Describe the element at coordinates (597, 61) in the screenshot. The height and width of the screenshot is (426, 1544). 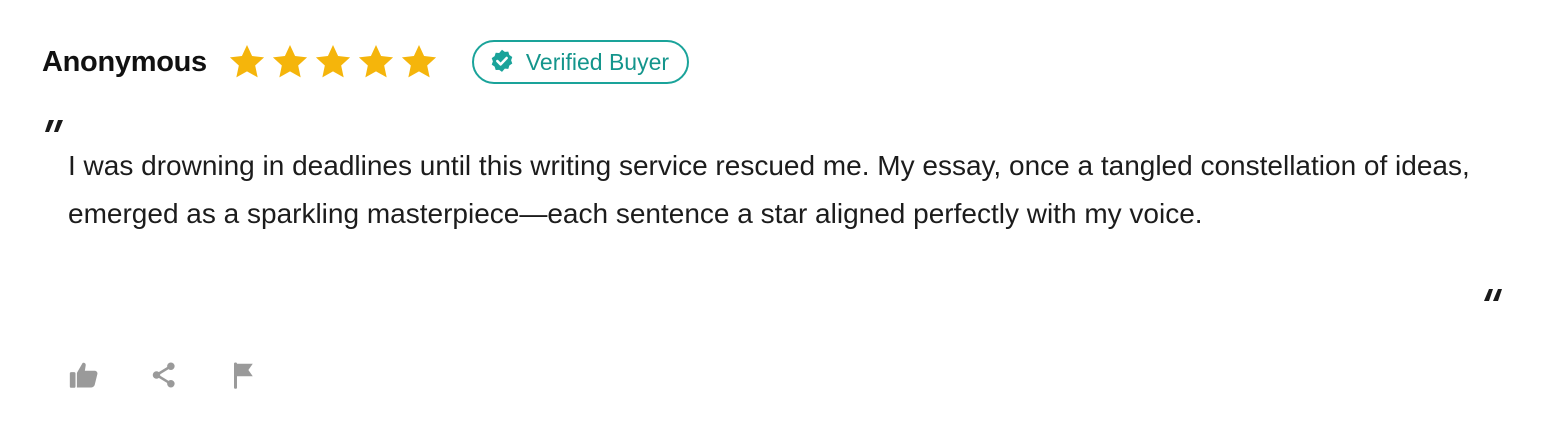
I see `verified-buyer-label: Verified Buyer` at that location.